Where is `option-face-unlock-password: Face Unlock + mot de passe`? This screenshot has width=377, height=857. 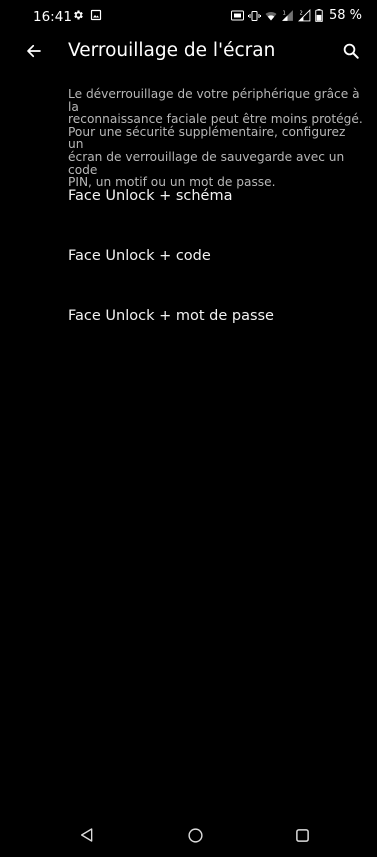
option-face-unlock-password: Face Unlock + mot de passe is located at coordinates (188, 320).